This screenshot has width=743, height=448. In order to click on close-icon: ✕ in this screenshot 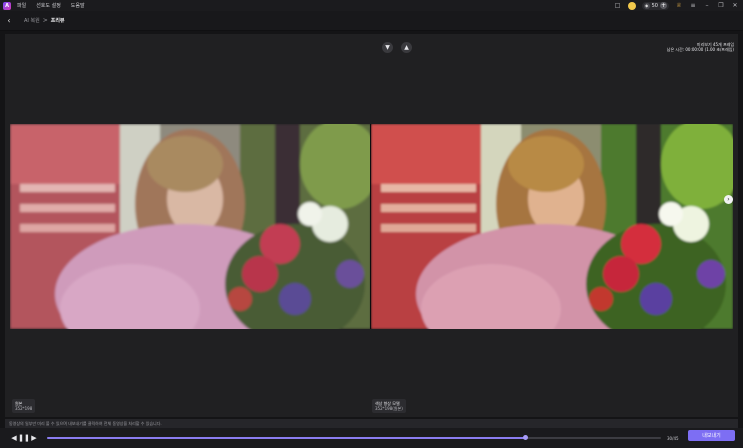, I will do `click(735, 6)`.